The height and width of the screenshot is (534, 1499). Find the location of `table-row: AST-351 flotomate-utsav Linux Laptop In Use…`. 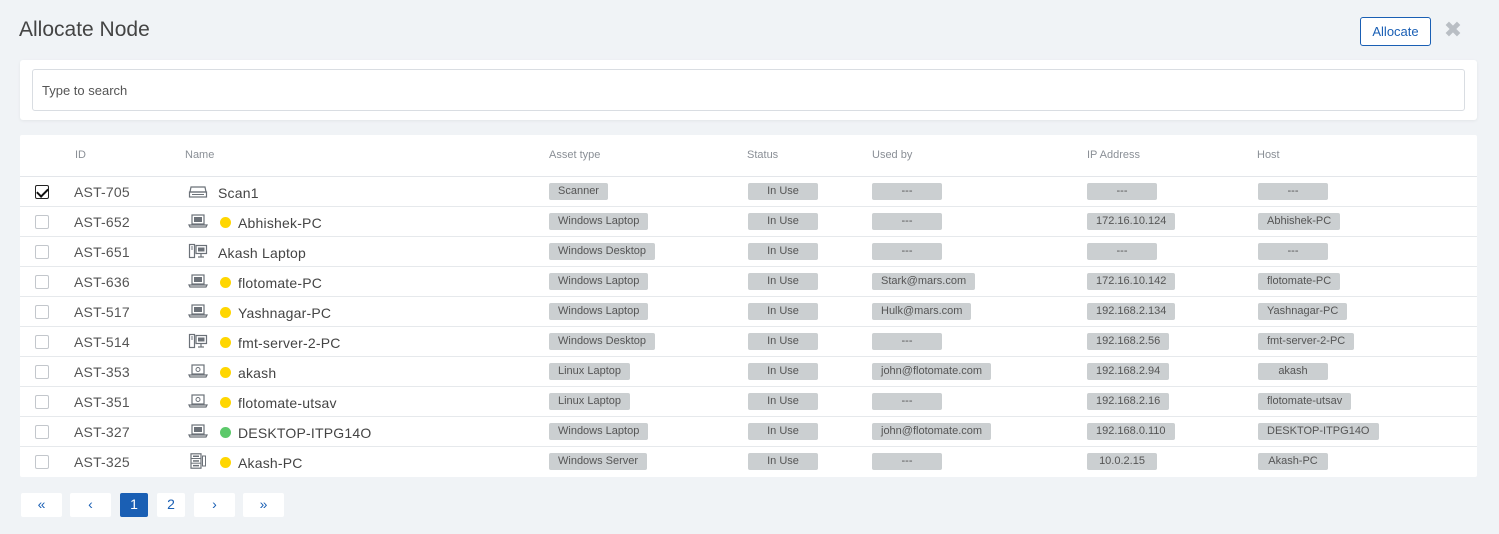

table-row: AST-351 flotomate-utsav Linux Laptop In Use… is located at coordinates (748, 402).